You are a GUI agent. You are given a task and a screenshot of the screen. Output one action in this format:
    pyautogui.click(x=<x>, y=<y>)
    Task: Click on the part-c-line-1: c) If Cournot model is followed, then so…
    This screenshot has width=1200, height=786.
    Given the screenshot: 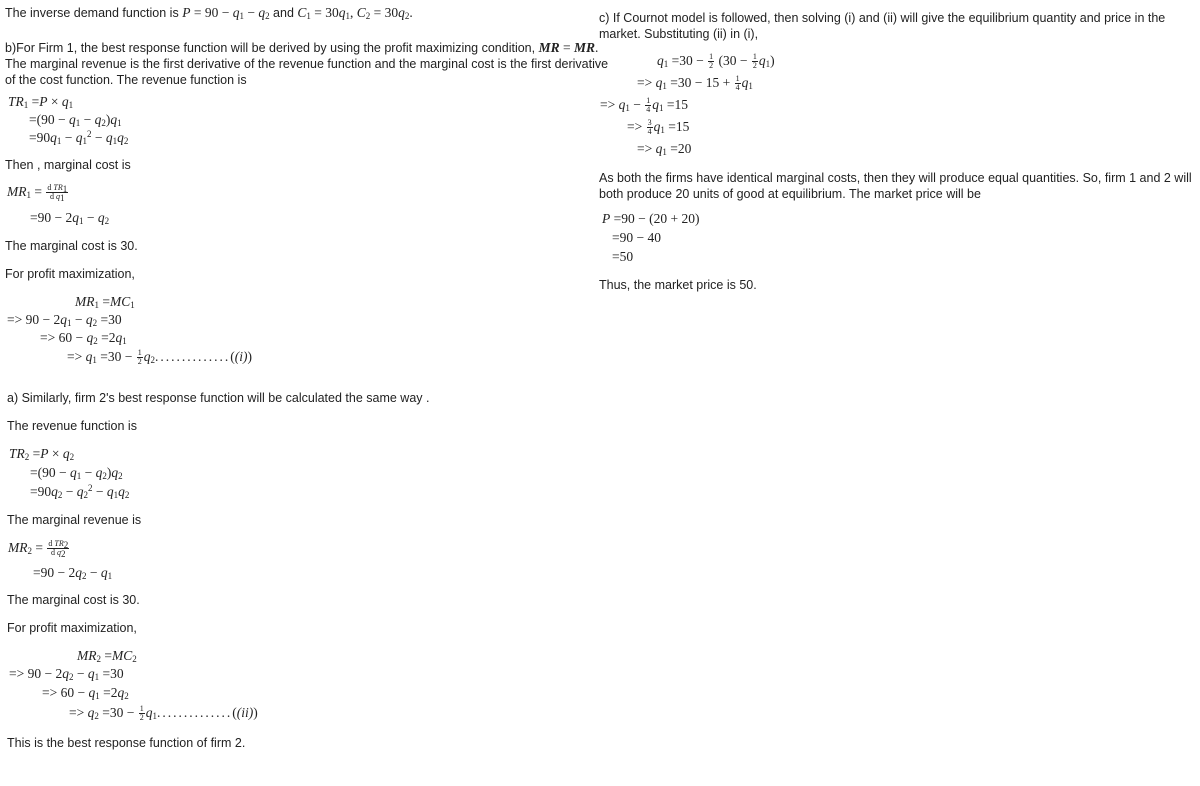 What is the action you would take?
    pyautogui.click(x=882, y=18)
    